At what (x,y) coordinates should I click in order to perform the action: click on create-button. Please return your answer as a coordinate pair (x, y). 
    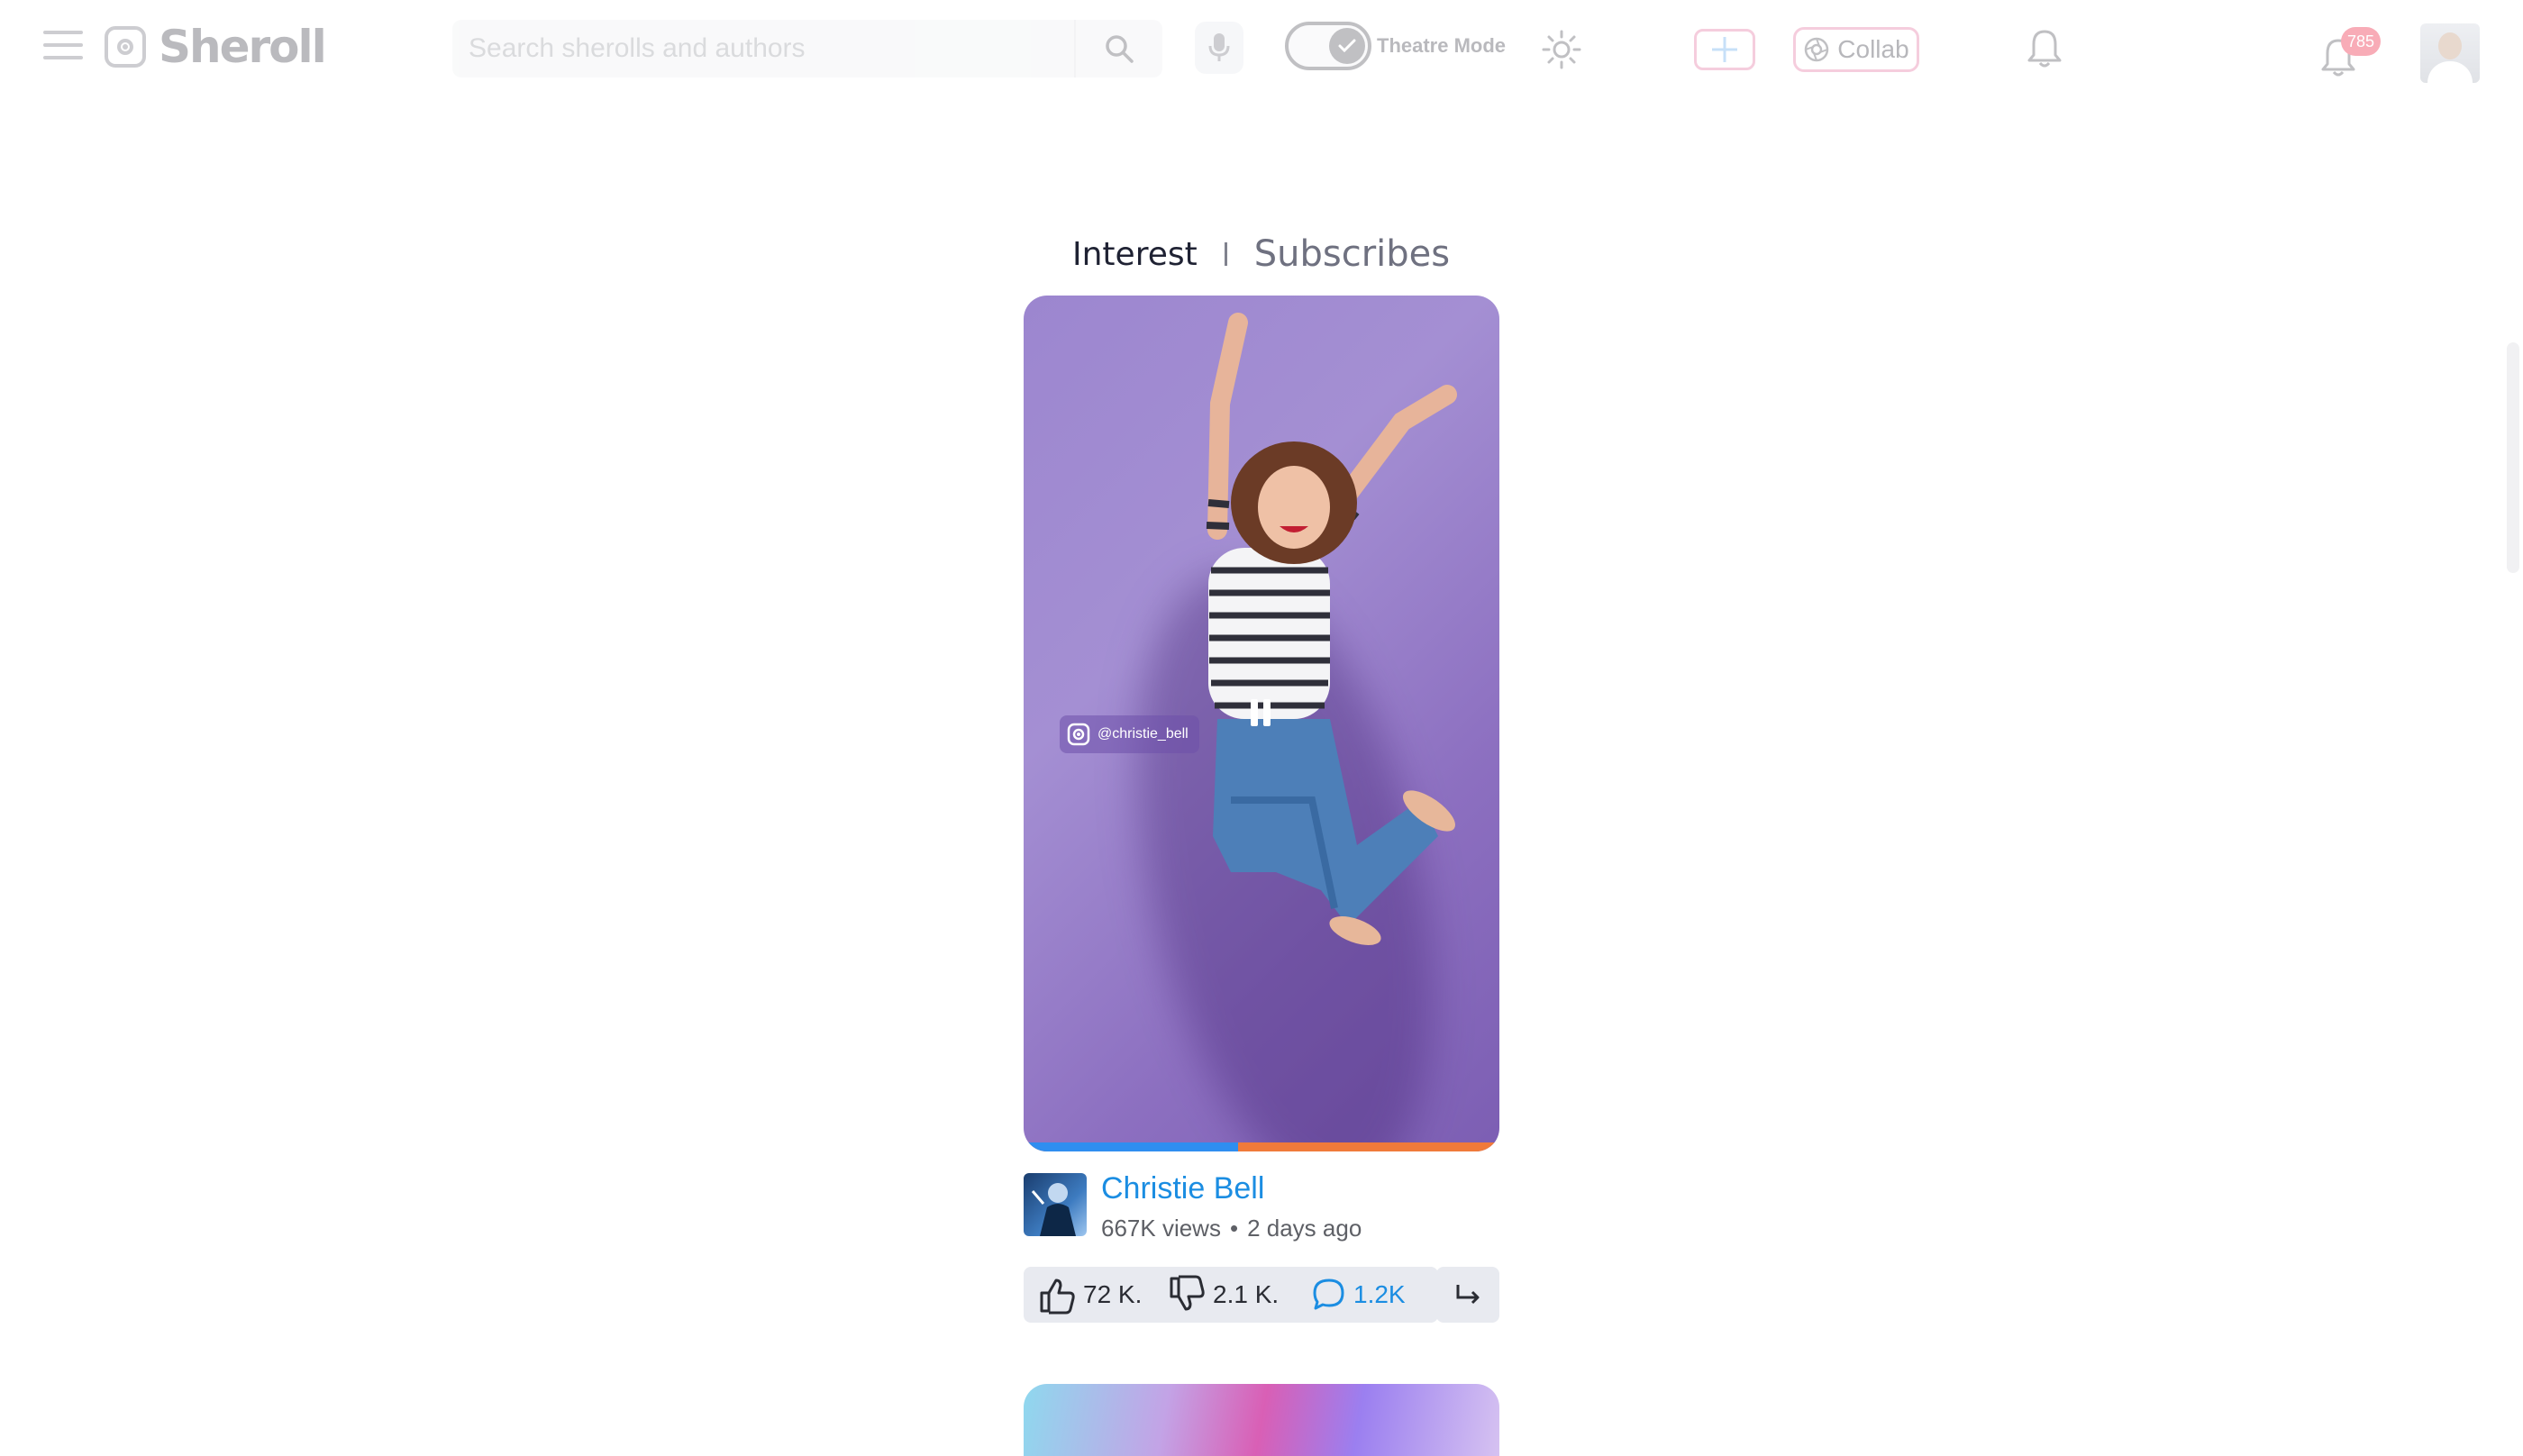
    Looking at the image, I should click on (1724, 50).